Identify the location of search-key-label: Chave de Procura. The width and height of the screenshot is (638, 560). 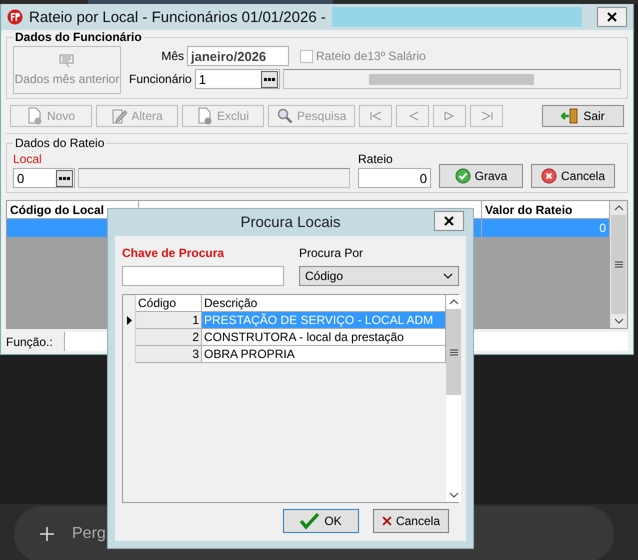
(174, 253).